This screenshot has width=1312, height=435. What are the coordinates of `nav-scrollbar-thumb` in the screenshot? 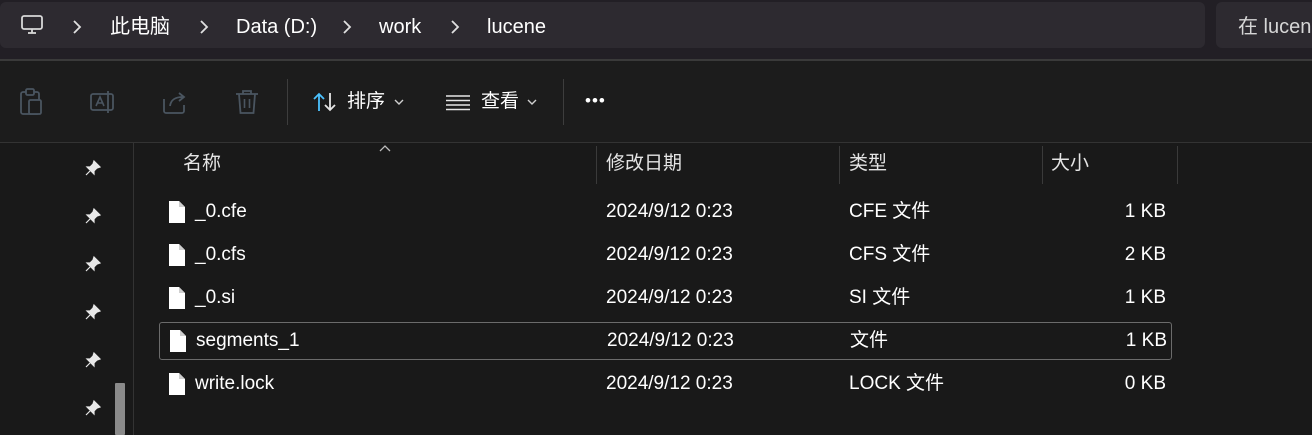 It's located at (120, 409).